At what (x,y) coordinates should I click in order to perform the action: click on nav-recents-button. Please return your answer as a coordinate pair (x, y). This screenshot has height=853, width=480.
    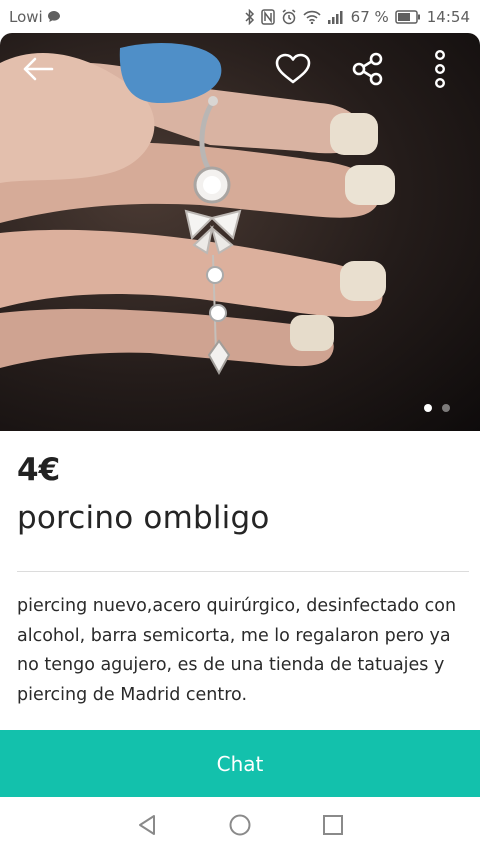
    Looking at the image, I should click on (333, 825).